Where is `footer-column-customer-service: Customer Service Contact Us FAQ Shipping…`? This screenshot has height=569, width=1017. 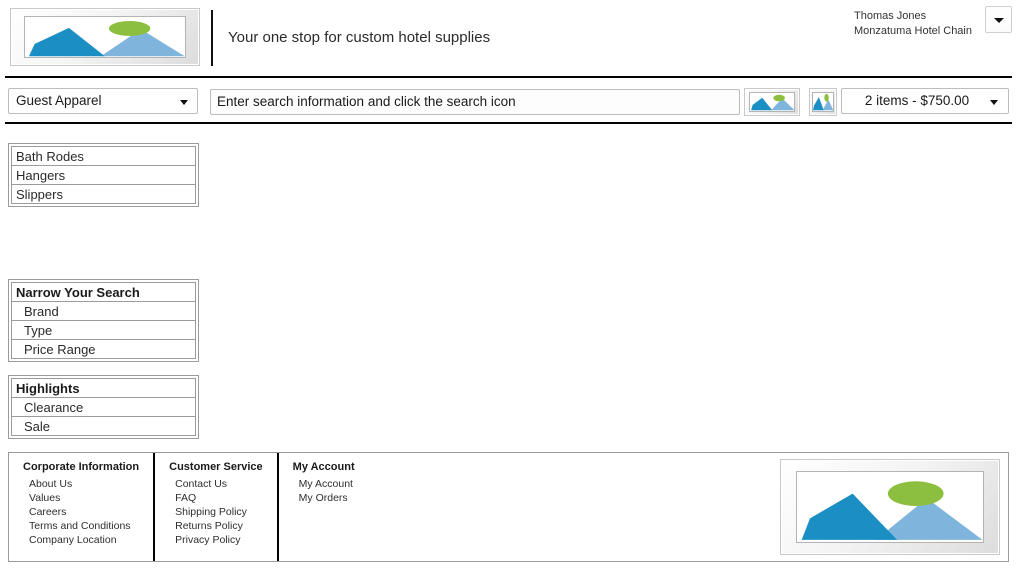 footer-column-customer-service: Customer Service Contact Us FAQ Shipping… is located at coordinates (217, 507).